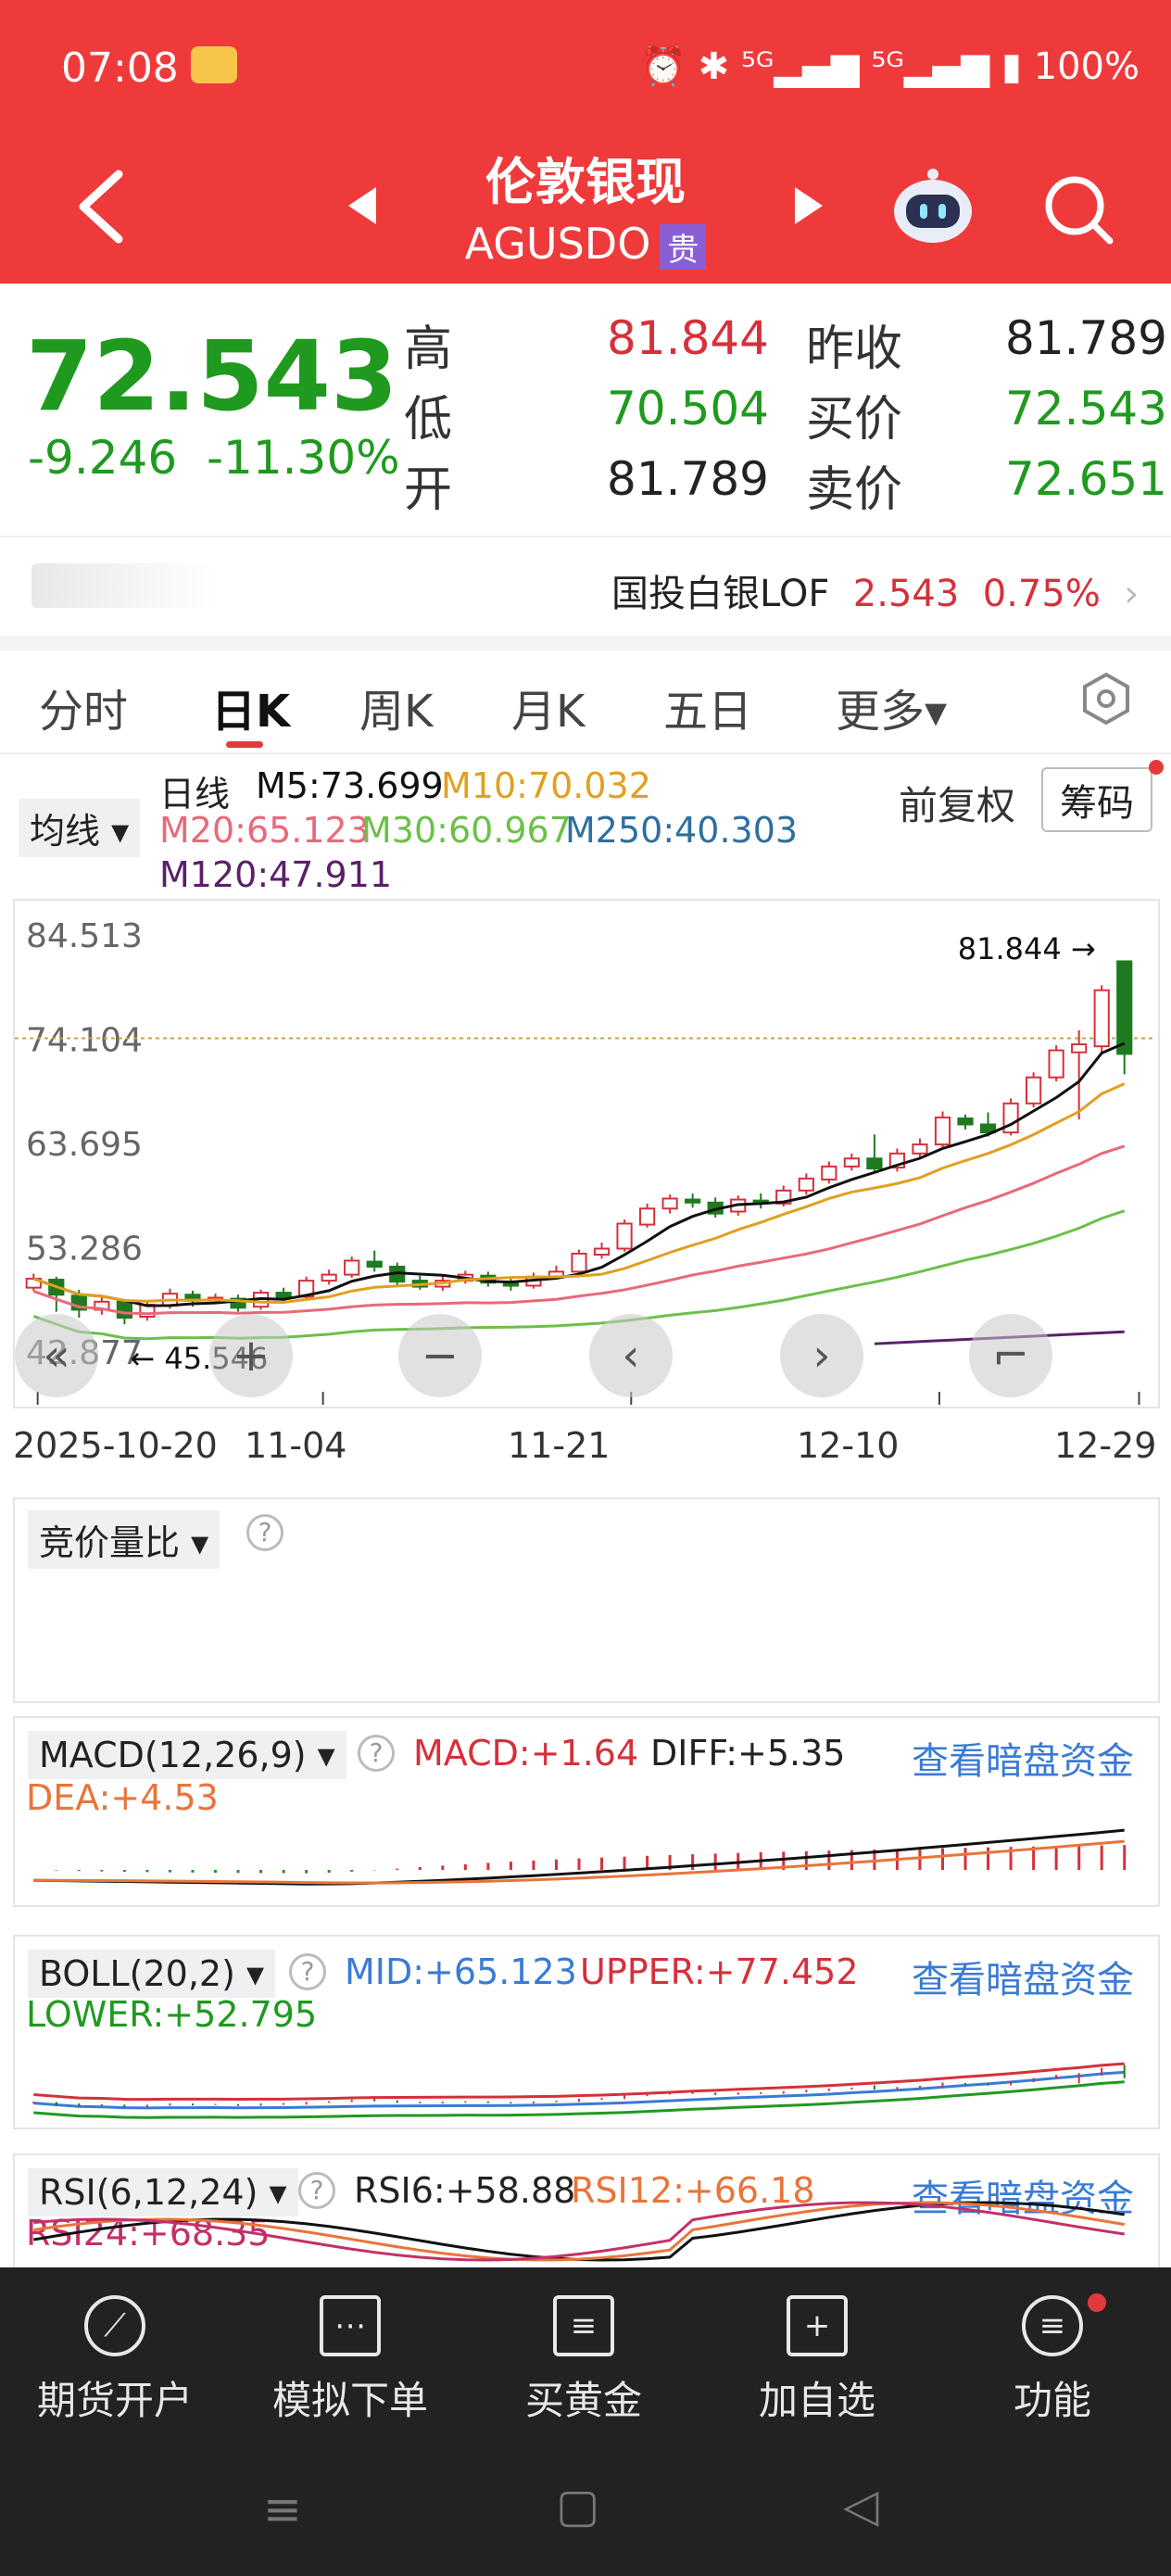  What do you see at coordinates (115, 2360) in the screenshot?
I see `nav-futures-account: ⟋ 期货开户` at bounding box center [115, 2360].